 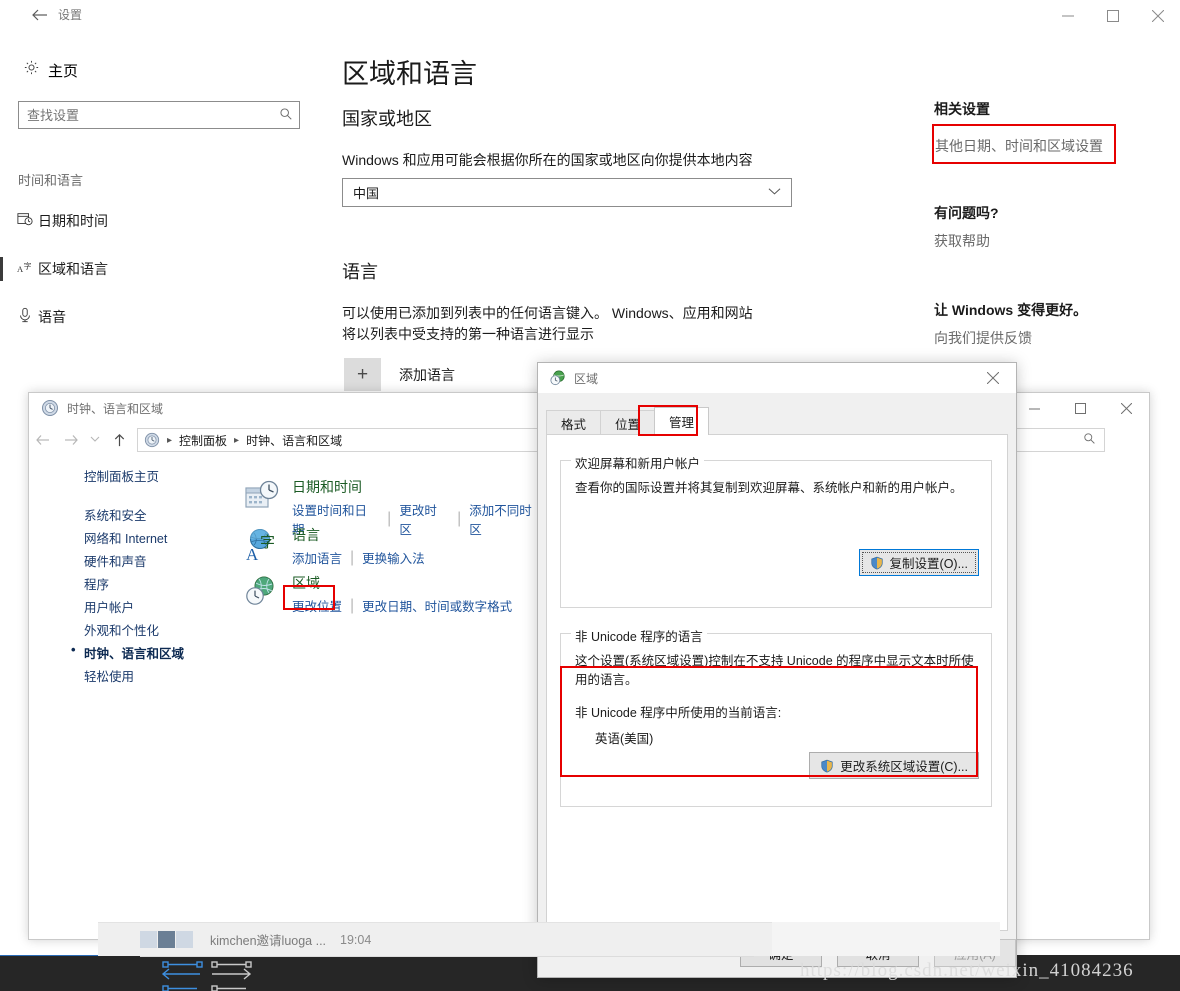 I want to click on calendar-clock-icon, so click(x=19, y=221).